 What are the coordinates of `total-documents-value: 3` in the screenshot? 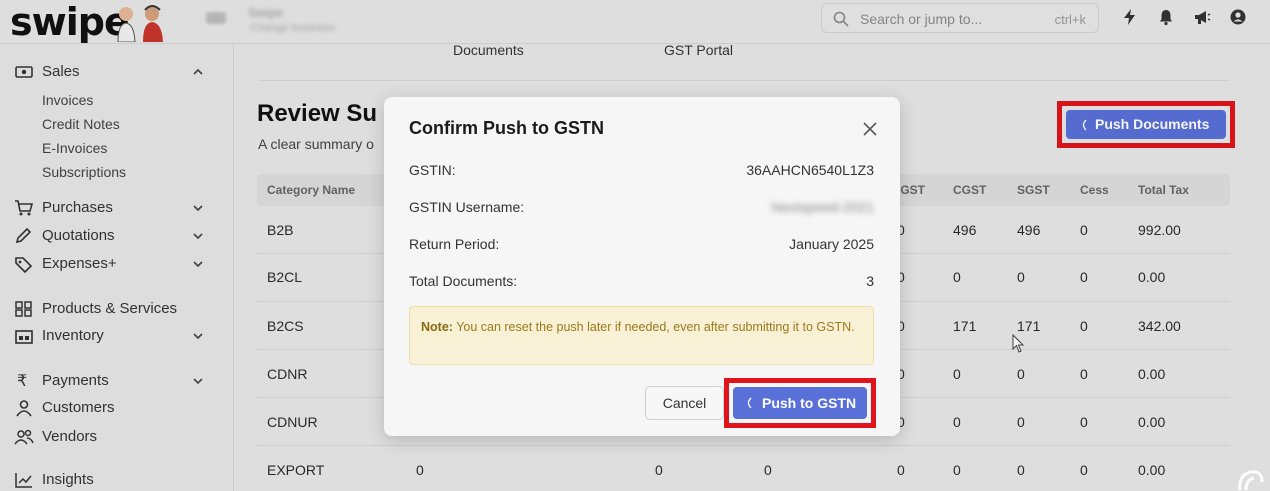 It's located at (870, 281).